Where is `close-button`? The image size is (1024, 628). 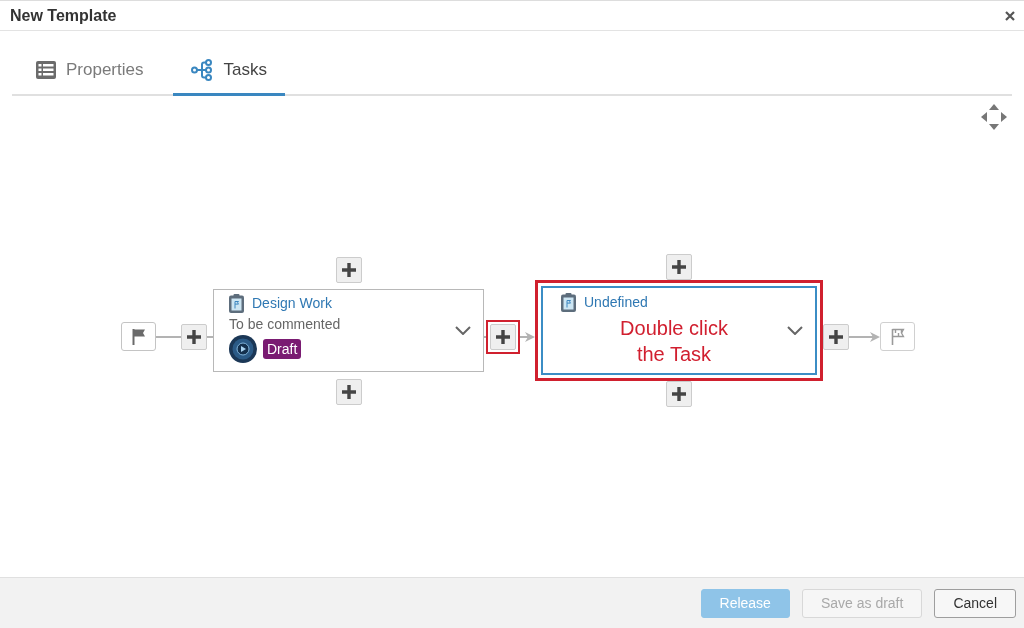 close-button is located at coordinates (1010, 15).